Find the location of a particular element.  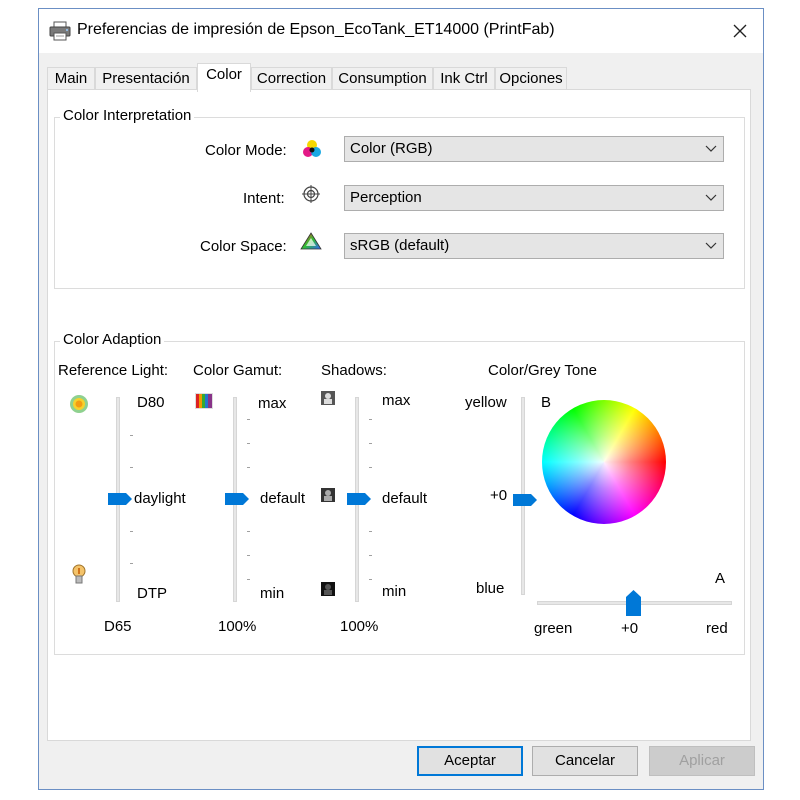

color-gamut-top: max is located at coordinates (272, 403).